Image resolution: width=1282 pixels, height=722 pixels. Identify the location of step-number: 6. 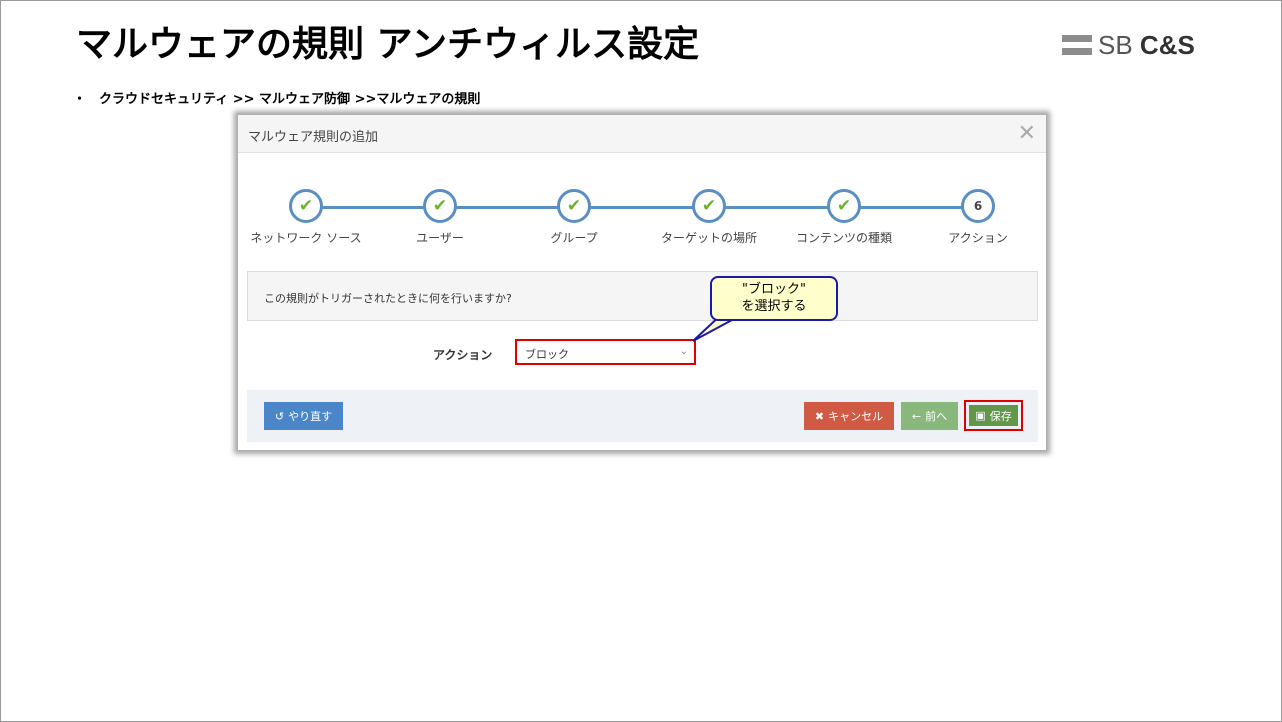
(978, 206).